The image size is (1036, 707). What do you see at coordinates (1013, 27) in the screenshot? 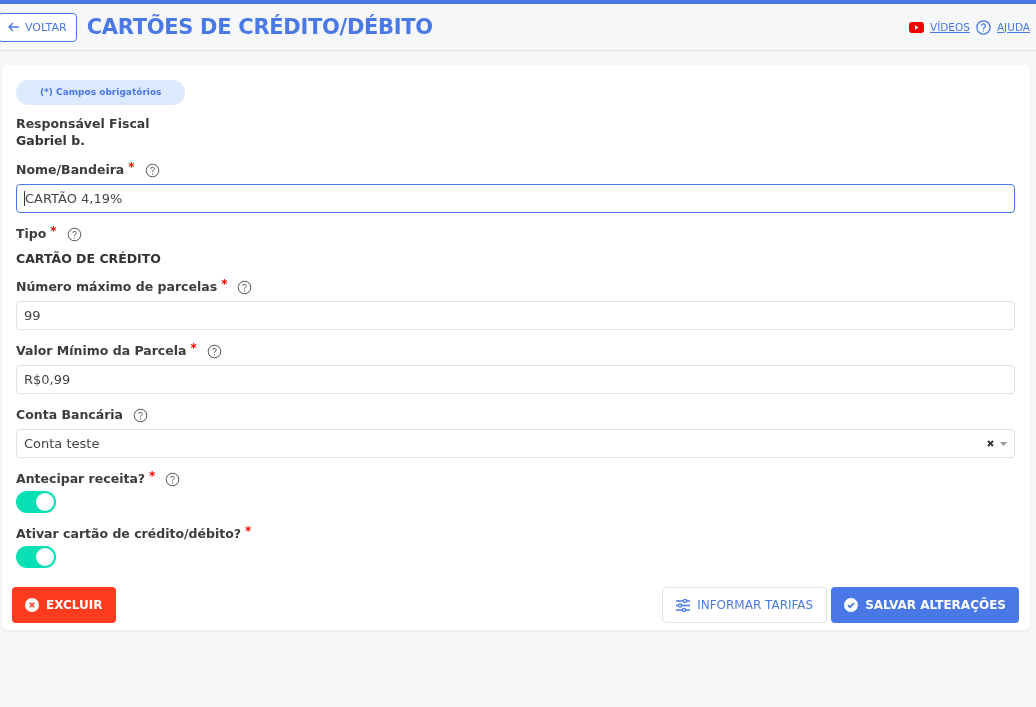
I see `help-link: AJUDA` at bounding box center [1013, 27].